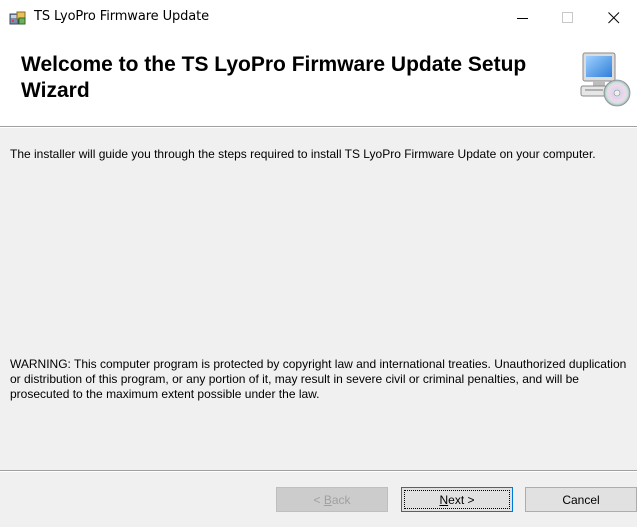 Image resolution: width=637 pixels, height=527 pixels. I want to click on maximize-button, so click(568, 18).